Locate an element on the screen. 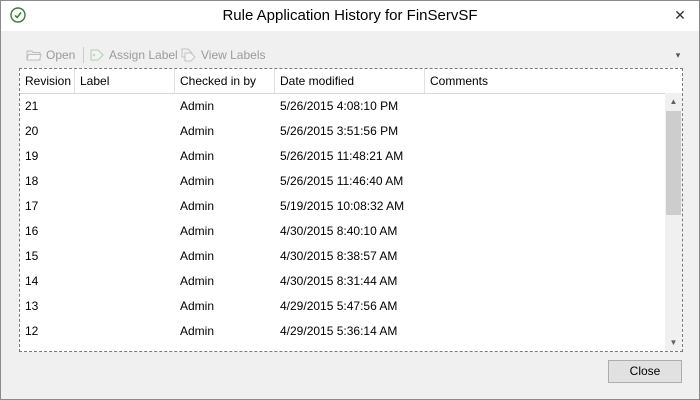 This screenshot has width=700, height=400. revision-cell: 13 is located at coordinates (32, 306).